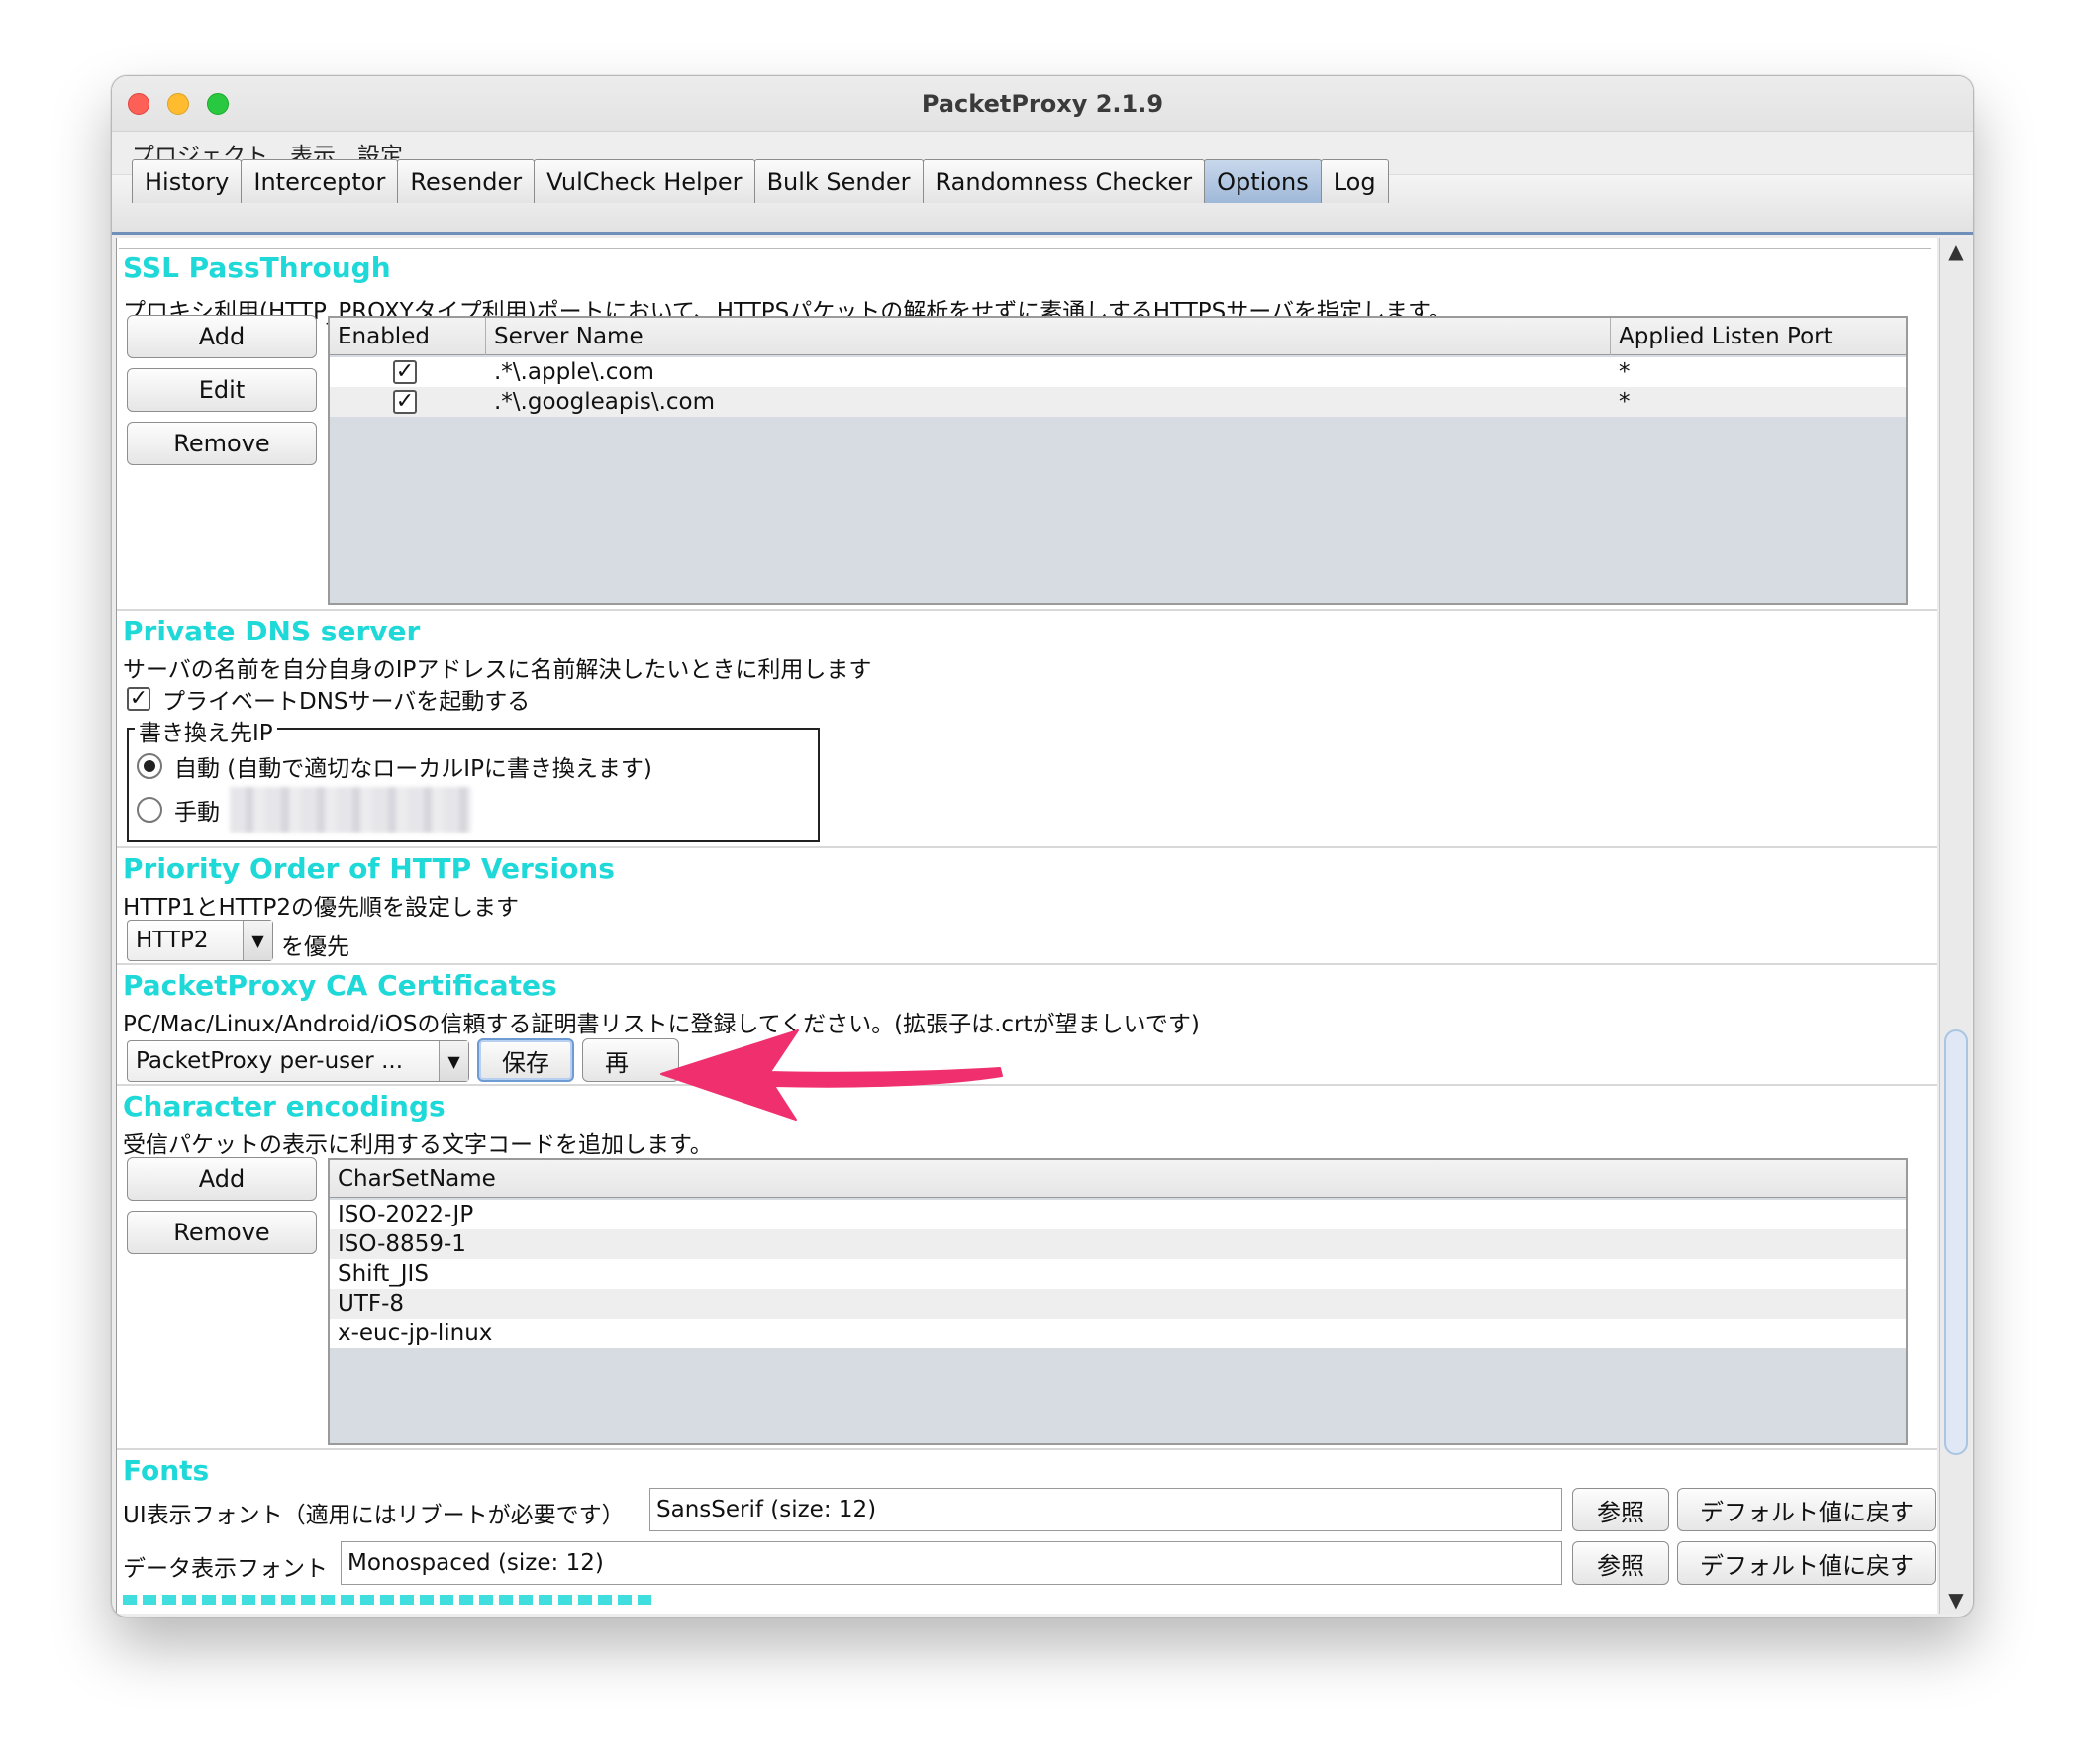  I want to click on manual-ip-input, so click(350, 810).